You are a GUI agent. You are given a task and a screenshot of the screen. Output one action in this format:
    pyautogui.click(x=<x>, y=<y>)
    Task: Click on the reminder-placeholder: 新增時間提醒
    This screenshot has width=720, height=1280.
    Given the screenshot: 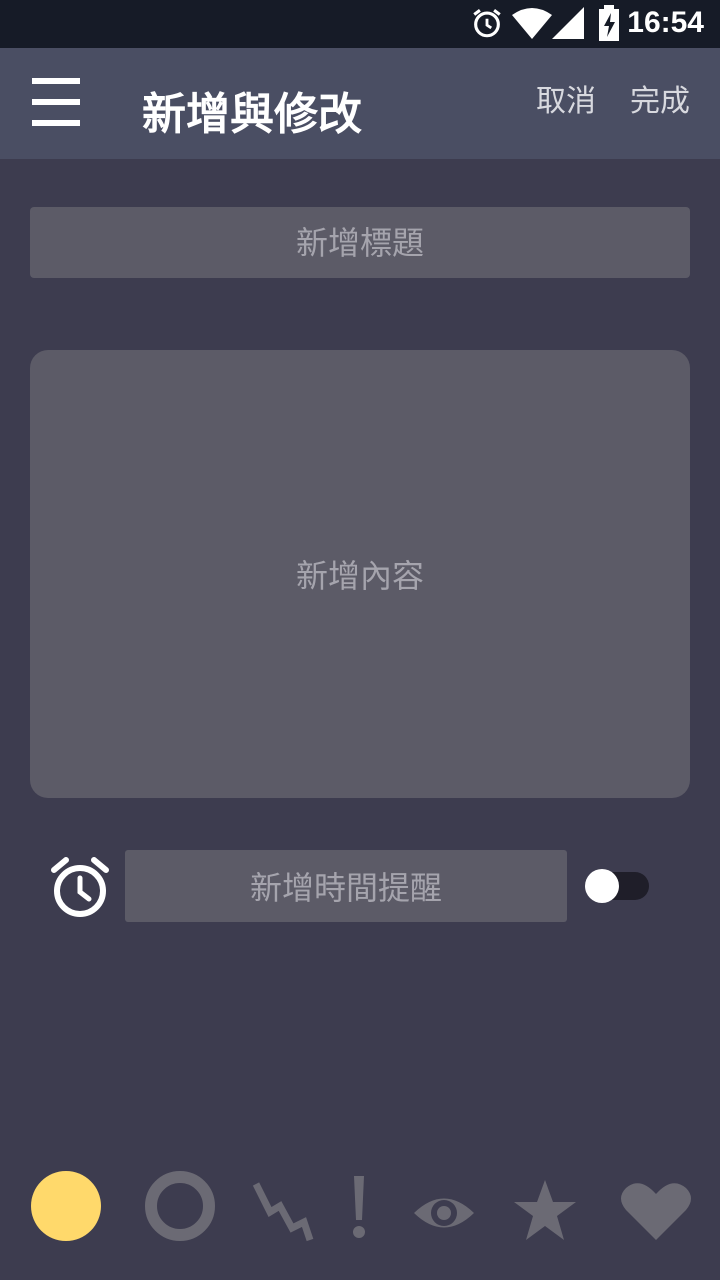 What is the action you would take?
    pyautogui.click(x=345, y=888)
    